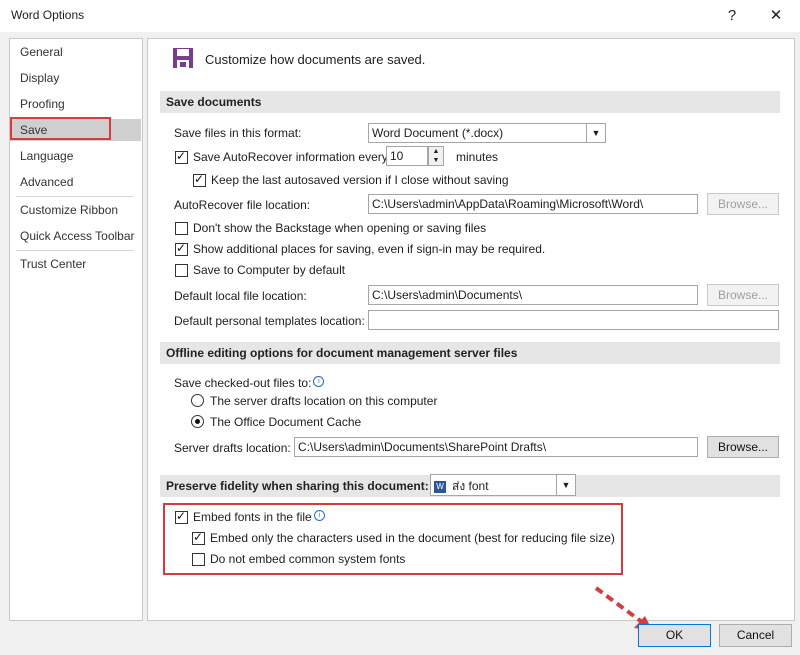 The image size is (800, 655). Describe the element at coordinates (238, 133) in the screenshot. I see `format-label: Save files in this format:` at that location.